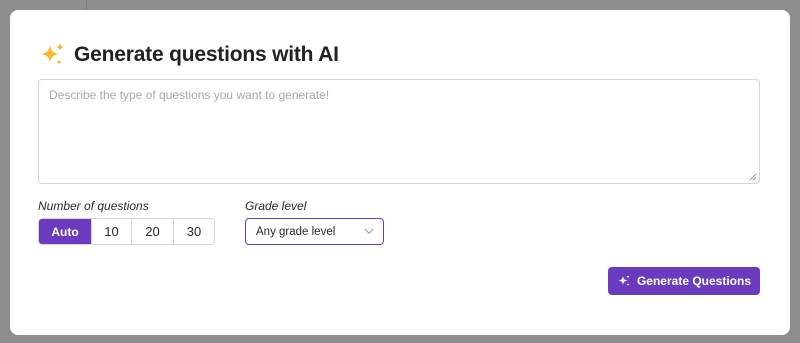 The image size is (800, 343). What do you see at coordinates (86, 5) in the screenshot?
I see `backdrop-divider` at bounding box center [86, 5].